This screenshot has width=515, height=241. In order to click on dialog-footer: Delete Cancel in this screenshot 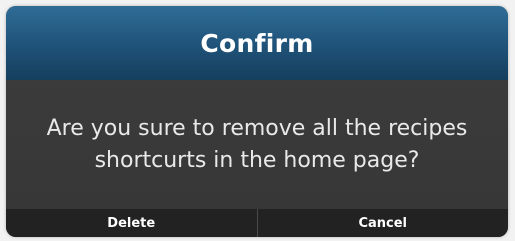, I will do `click(257, 223)`.